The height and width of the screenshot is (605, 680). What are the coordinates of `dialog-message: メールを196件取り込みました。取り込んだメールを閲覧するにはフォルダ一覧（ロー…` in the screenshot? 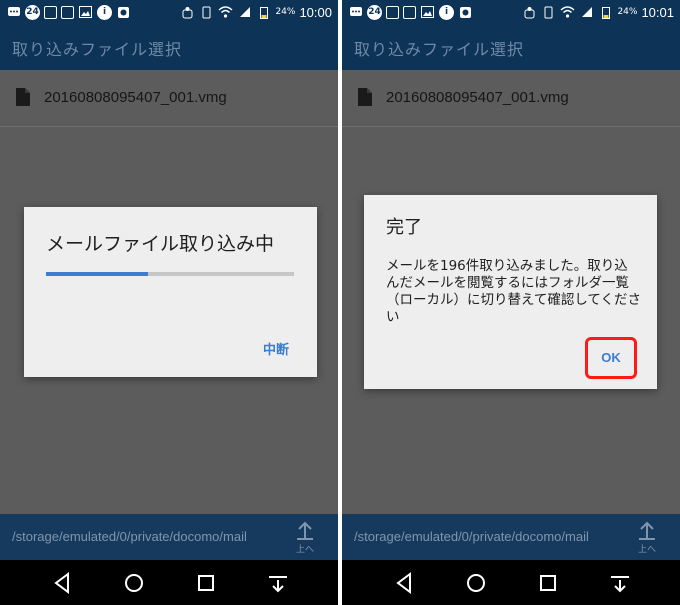 It's located at (514, 291).